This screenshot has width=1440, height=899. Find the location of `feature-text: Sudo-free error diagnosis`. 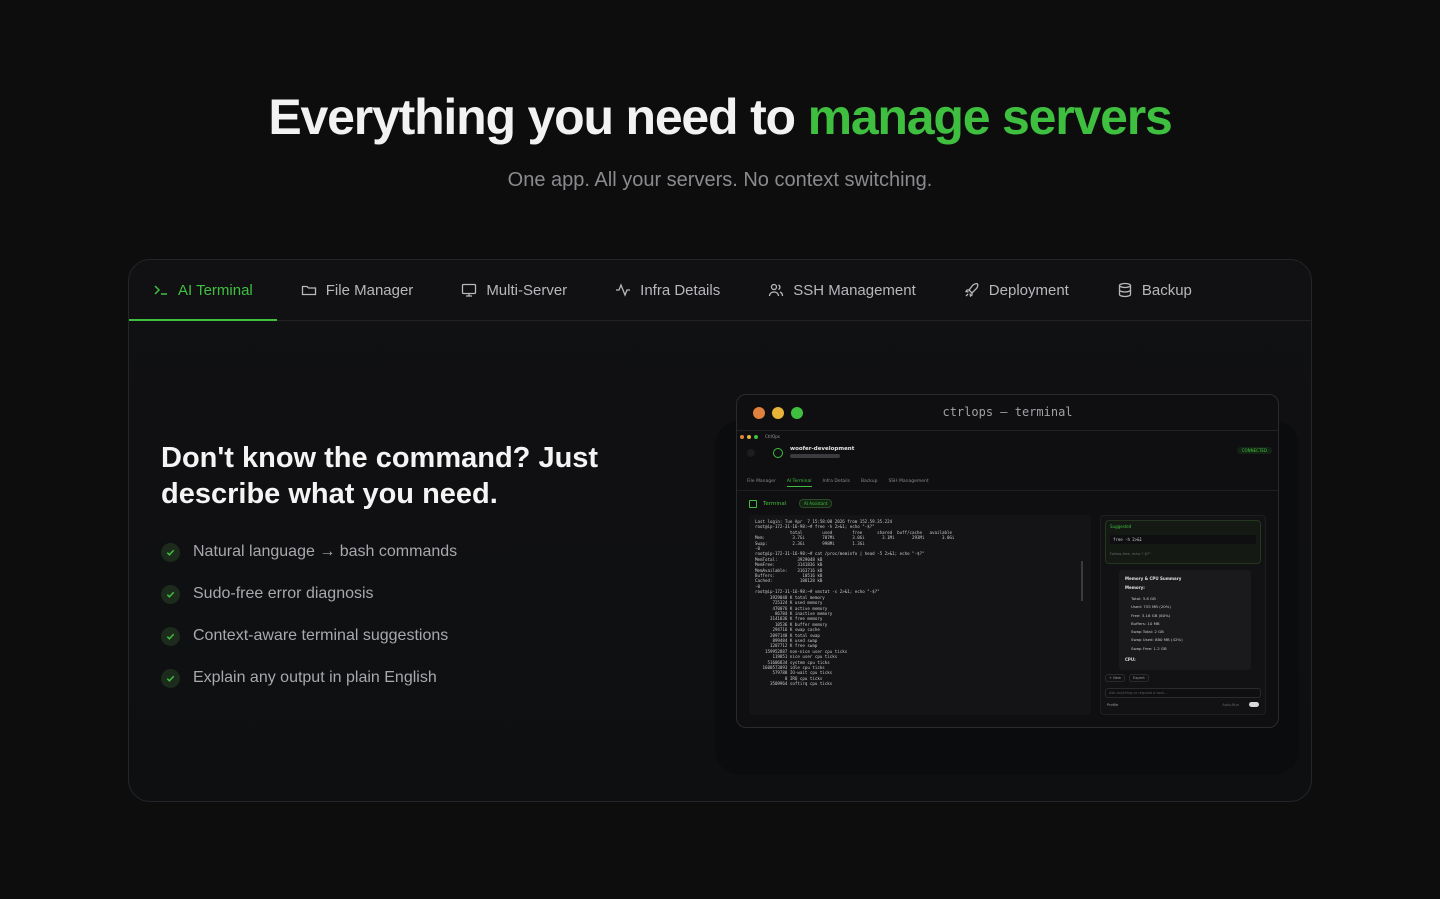

feature-text: Sudo-free error diagnosis is located at coordinates (283, 593).